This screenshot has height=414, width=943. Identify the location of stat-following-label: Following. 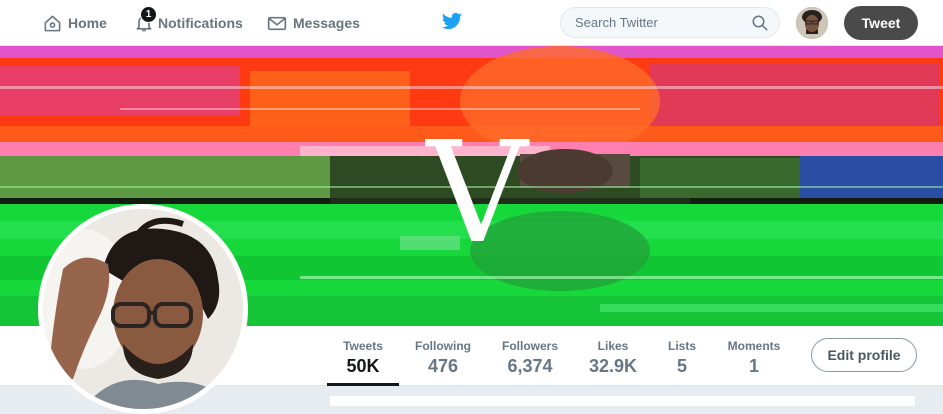
(443, 346).